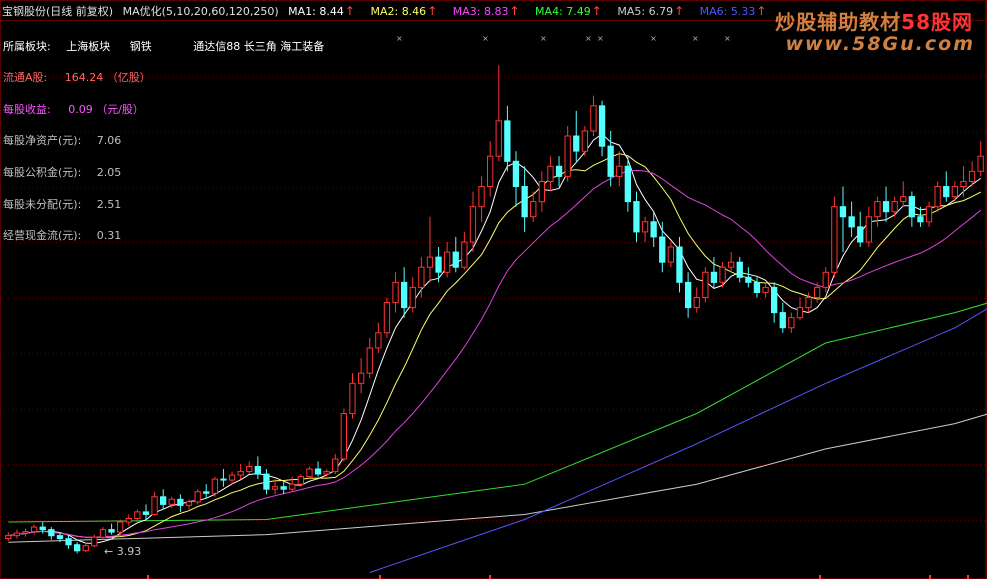  What do you see at coordinates (937, 22) in the screenshot?
I see `watermark-suffix: 58股网` at bounding box center [937, 22].